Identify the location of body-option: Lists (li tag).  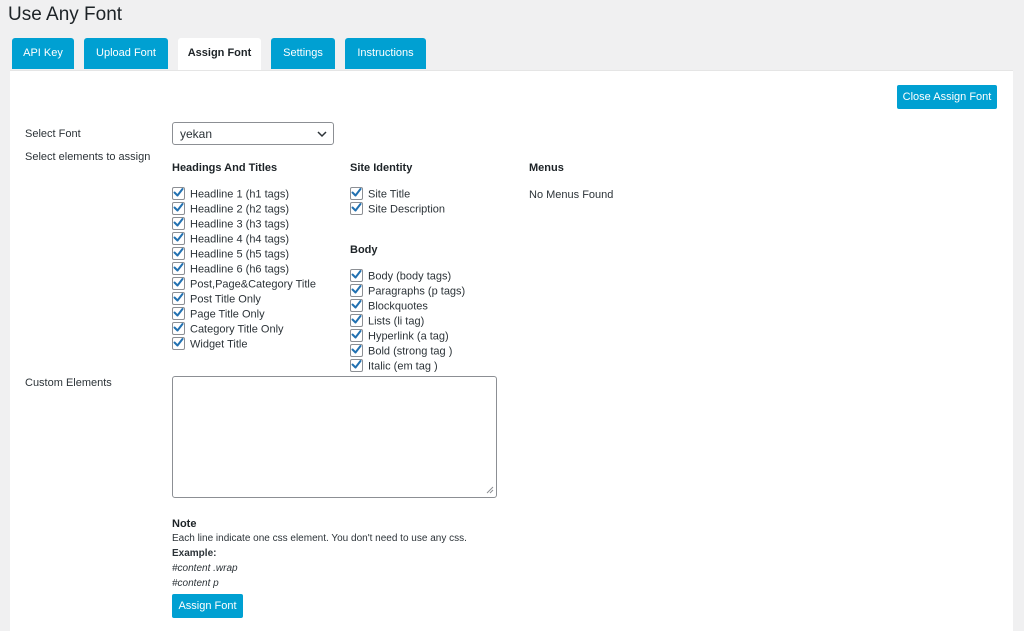
(387, 321).